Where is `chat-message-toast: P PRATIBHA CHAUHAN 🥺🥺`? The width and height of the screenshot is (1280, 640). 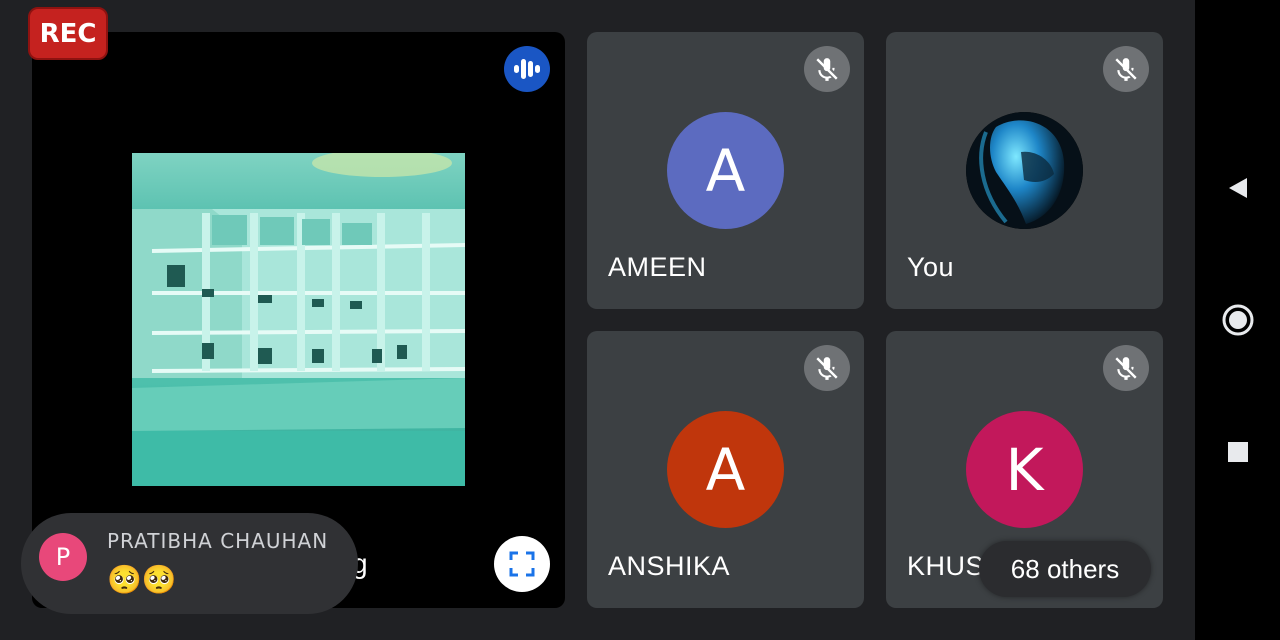
chat-message-toast: P PRATIBHA CHAUHAN 🥺🥺 is located at coordinates (189, 563).